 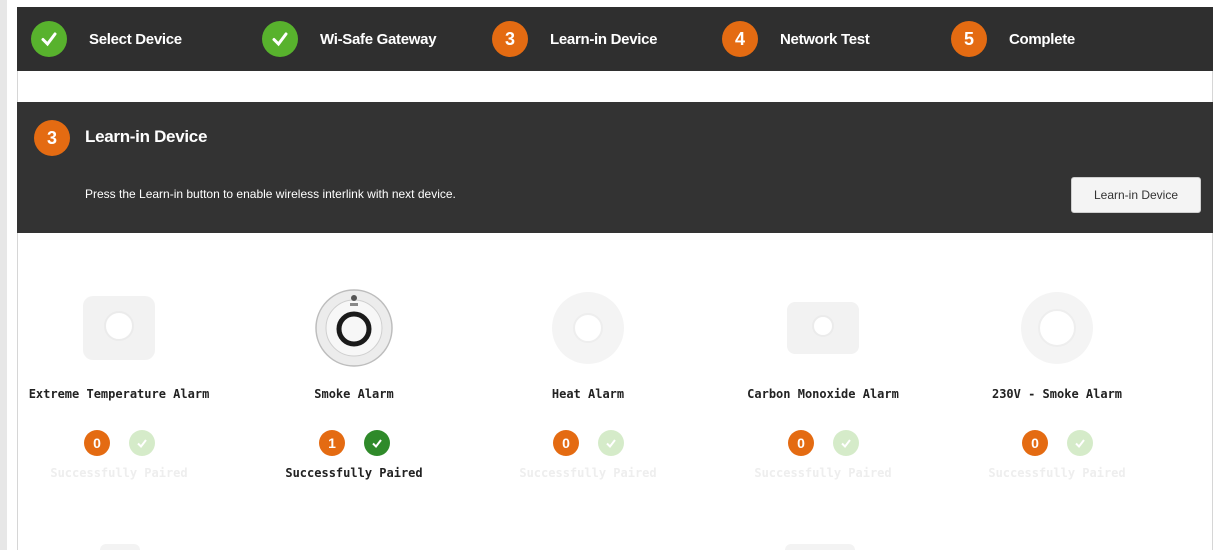 I want to click on smoke-alarm-icon, so click(x=354, y=328).